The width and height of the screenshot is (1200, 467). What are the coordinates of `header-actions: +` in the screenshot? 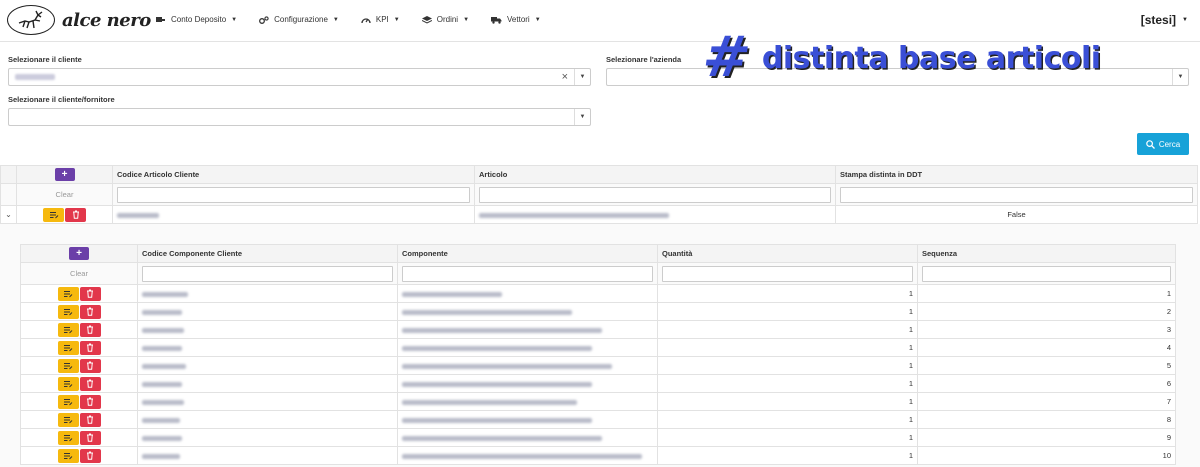 It's located at (64, 174).